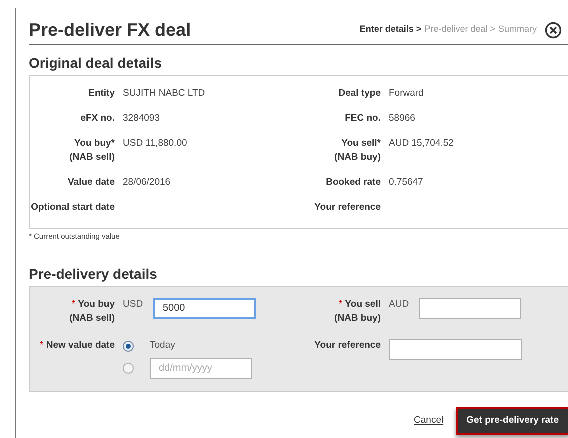 This screenshot has width=568, height=438. Describe the element at coordinates (96, 63) in the screenshot. I see `section-heading: Original deal details` at that location.